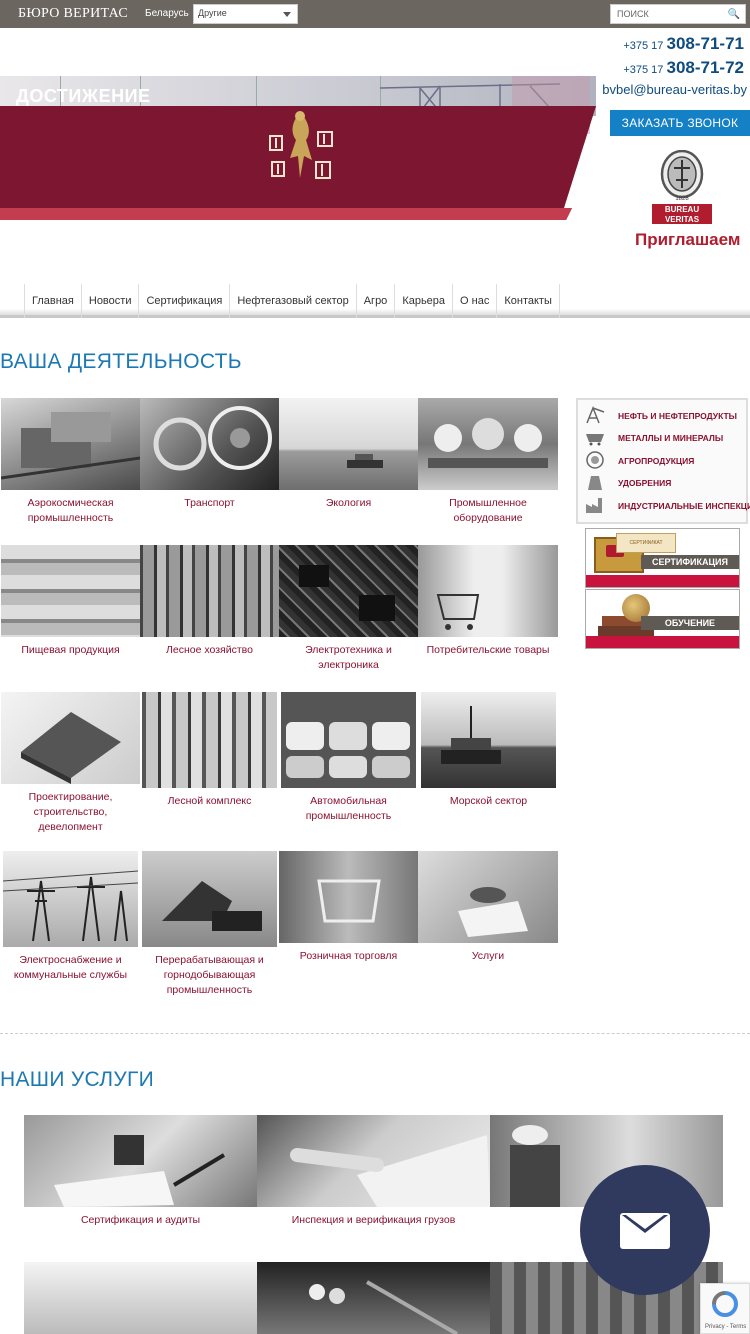  I want to click on sidebar-item-fertilizers: УДОБРЕНИЯ, so click(664, 483).